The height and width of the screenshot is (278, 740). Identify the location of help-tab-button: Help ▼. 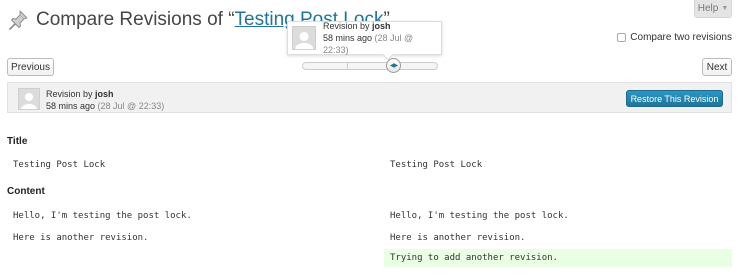
(713, 9).